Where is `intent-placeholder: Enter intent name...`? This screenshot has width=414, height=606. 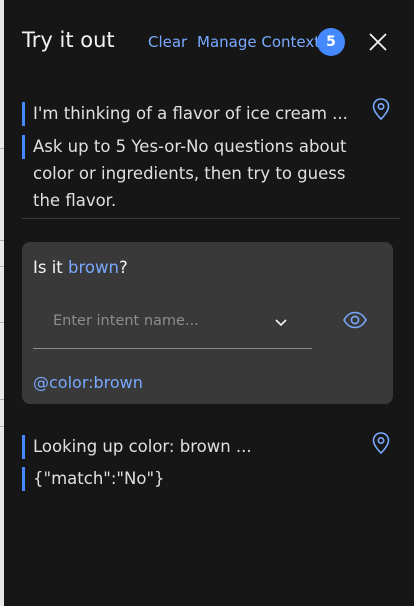 intent-placeholder: Enter intent name... is located at coordinates (126, 321).